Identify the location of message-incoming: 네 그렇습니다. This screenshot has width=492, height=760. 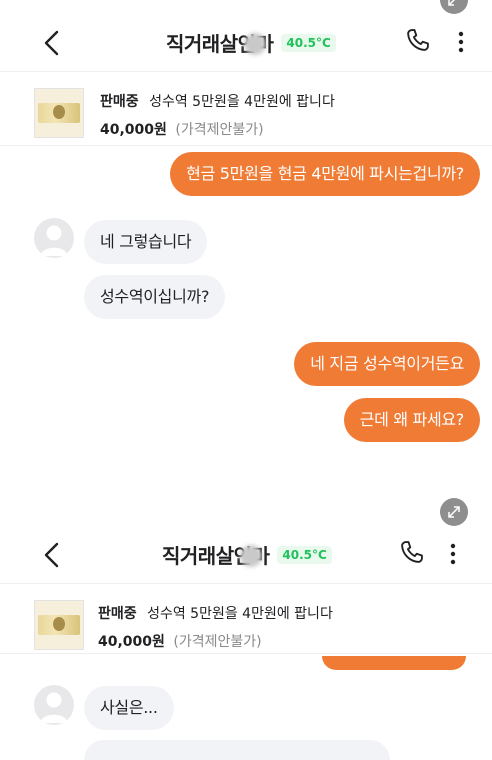
(146, 242).